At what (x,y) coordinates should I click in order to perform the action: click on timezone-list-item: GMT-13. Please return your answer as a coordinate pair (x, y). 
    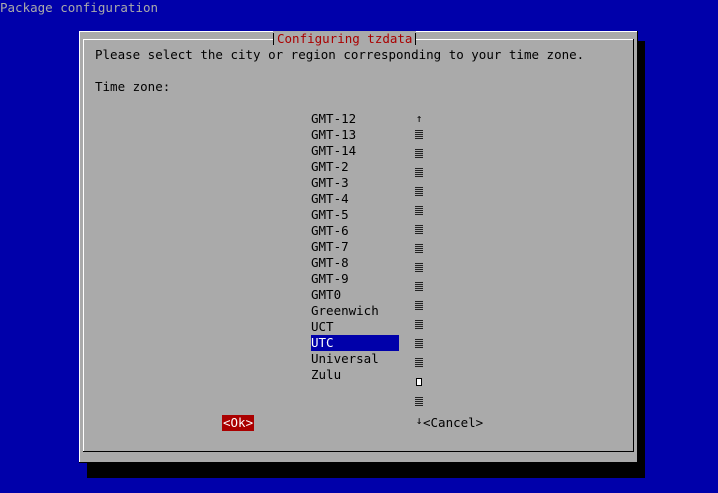
    Looking at the image, I should click on (366, 135).